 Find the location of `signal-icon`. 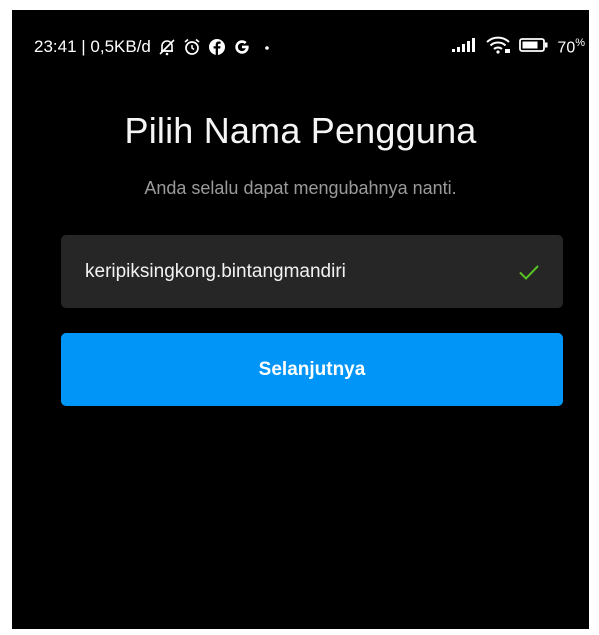

signal-icon is located at coordinates (464, 47).